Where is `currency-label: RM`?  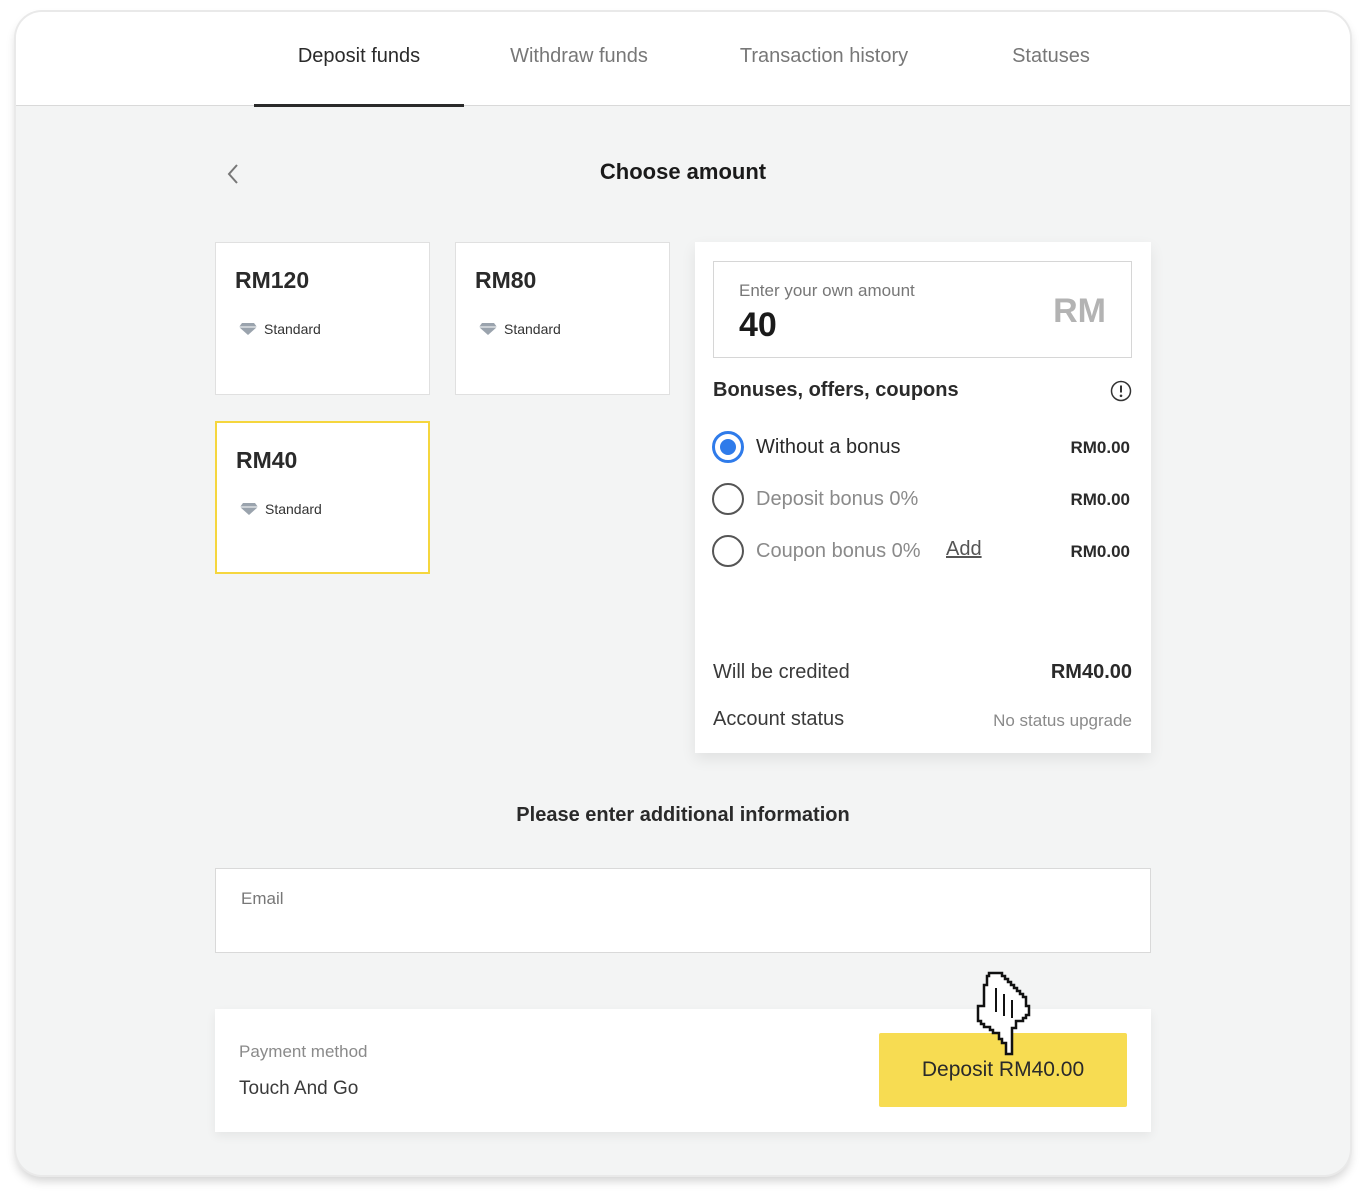
currency-label: RM is located at coordinates (1079, 311).